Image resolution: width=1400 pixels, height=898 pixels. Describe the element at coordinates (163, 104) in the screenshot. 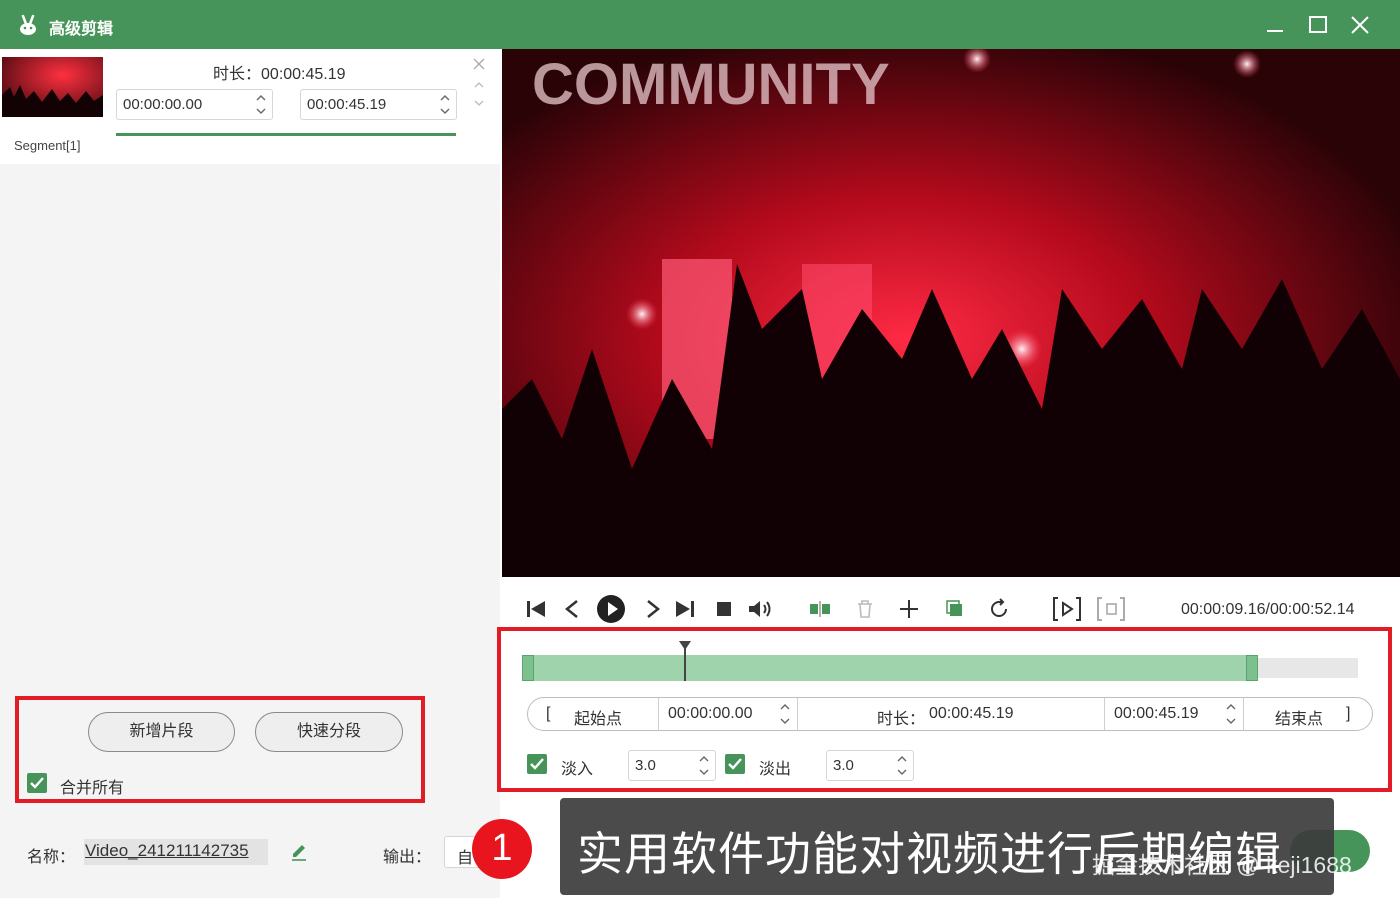

I see `segment-start-value: 00:00:00.00` at that location.